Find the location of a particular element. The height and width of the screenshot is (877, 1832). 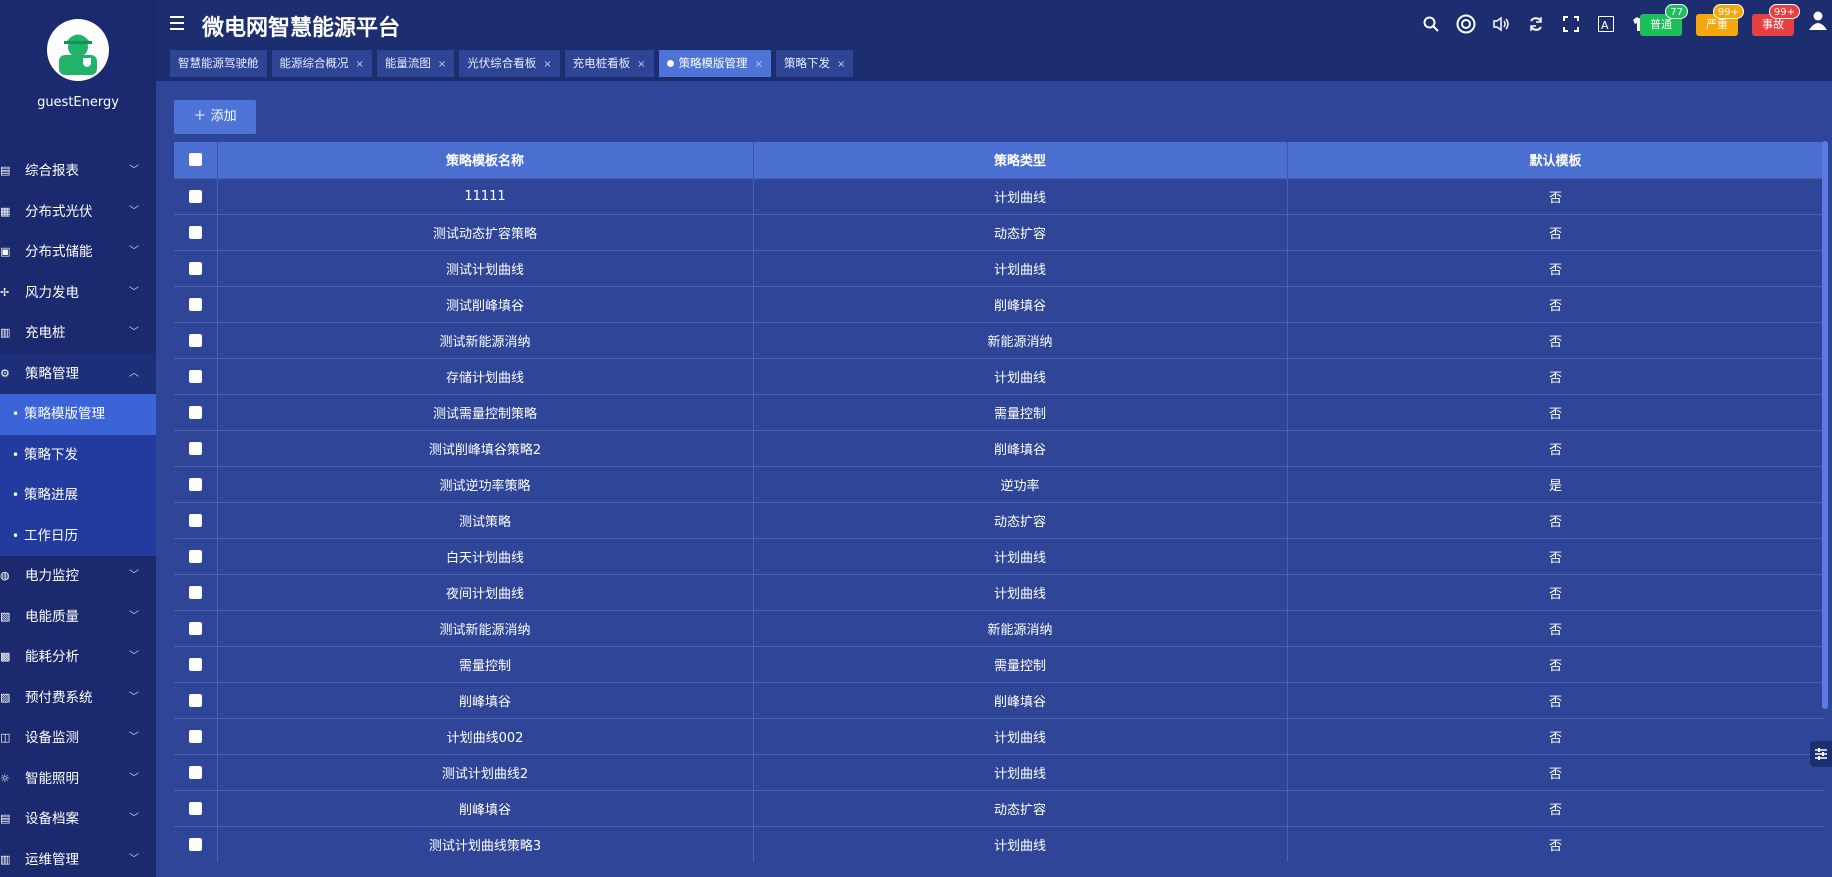

table-row: 计划曲线002 计划曲线否 is located at coordinates (999, 735).